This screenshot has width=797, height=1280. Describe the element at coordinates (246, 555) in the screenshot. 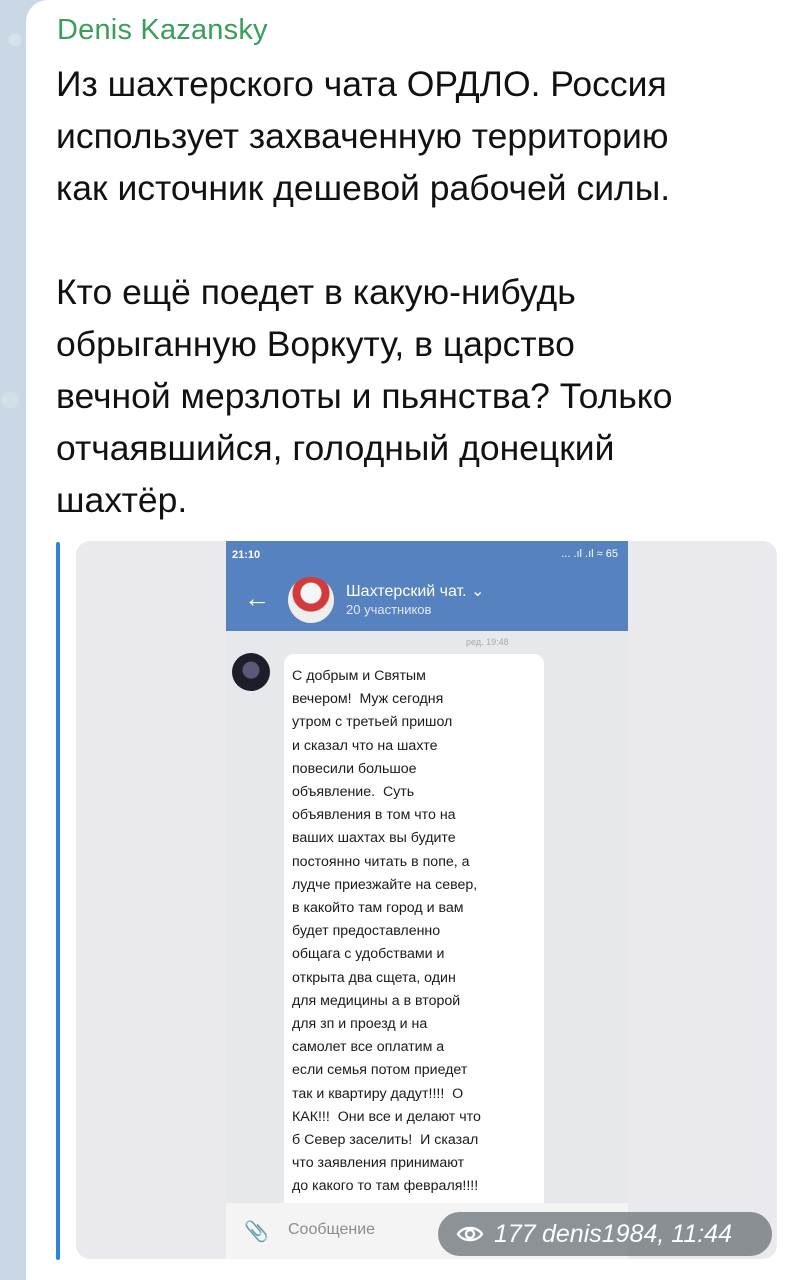

I see `status-time: 21:10` at that location.